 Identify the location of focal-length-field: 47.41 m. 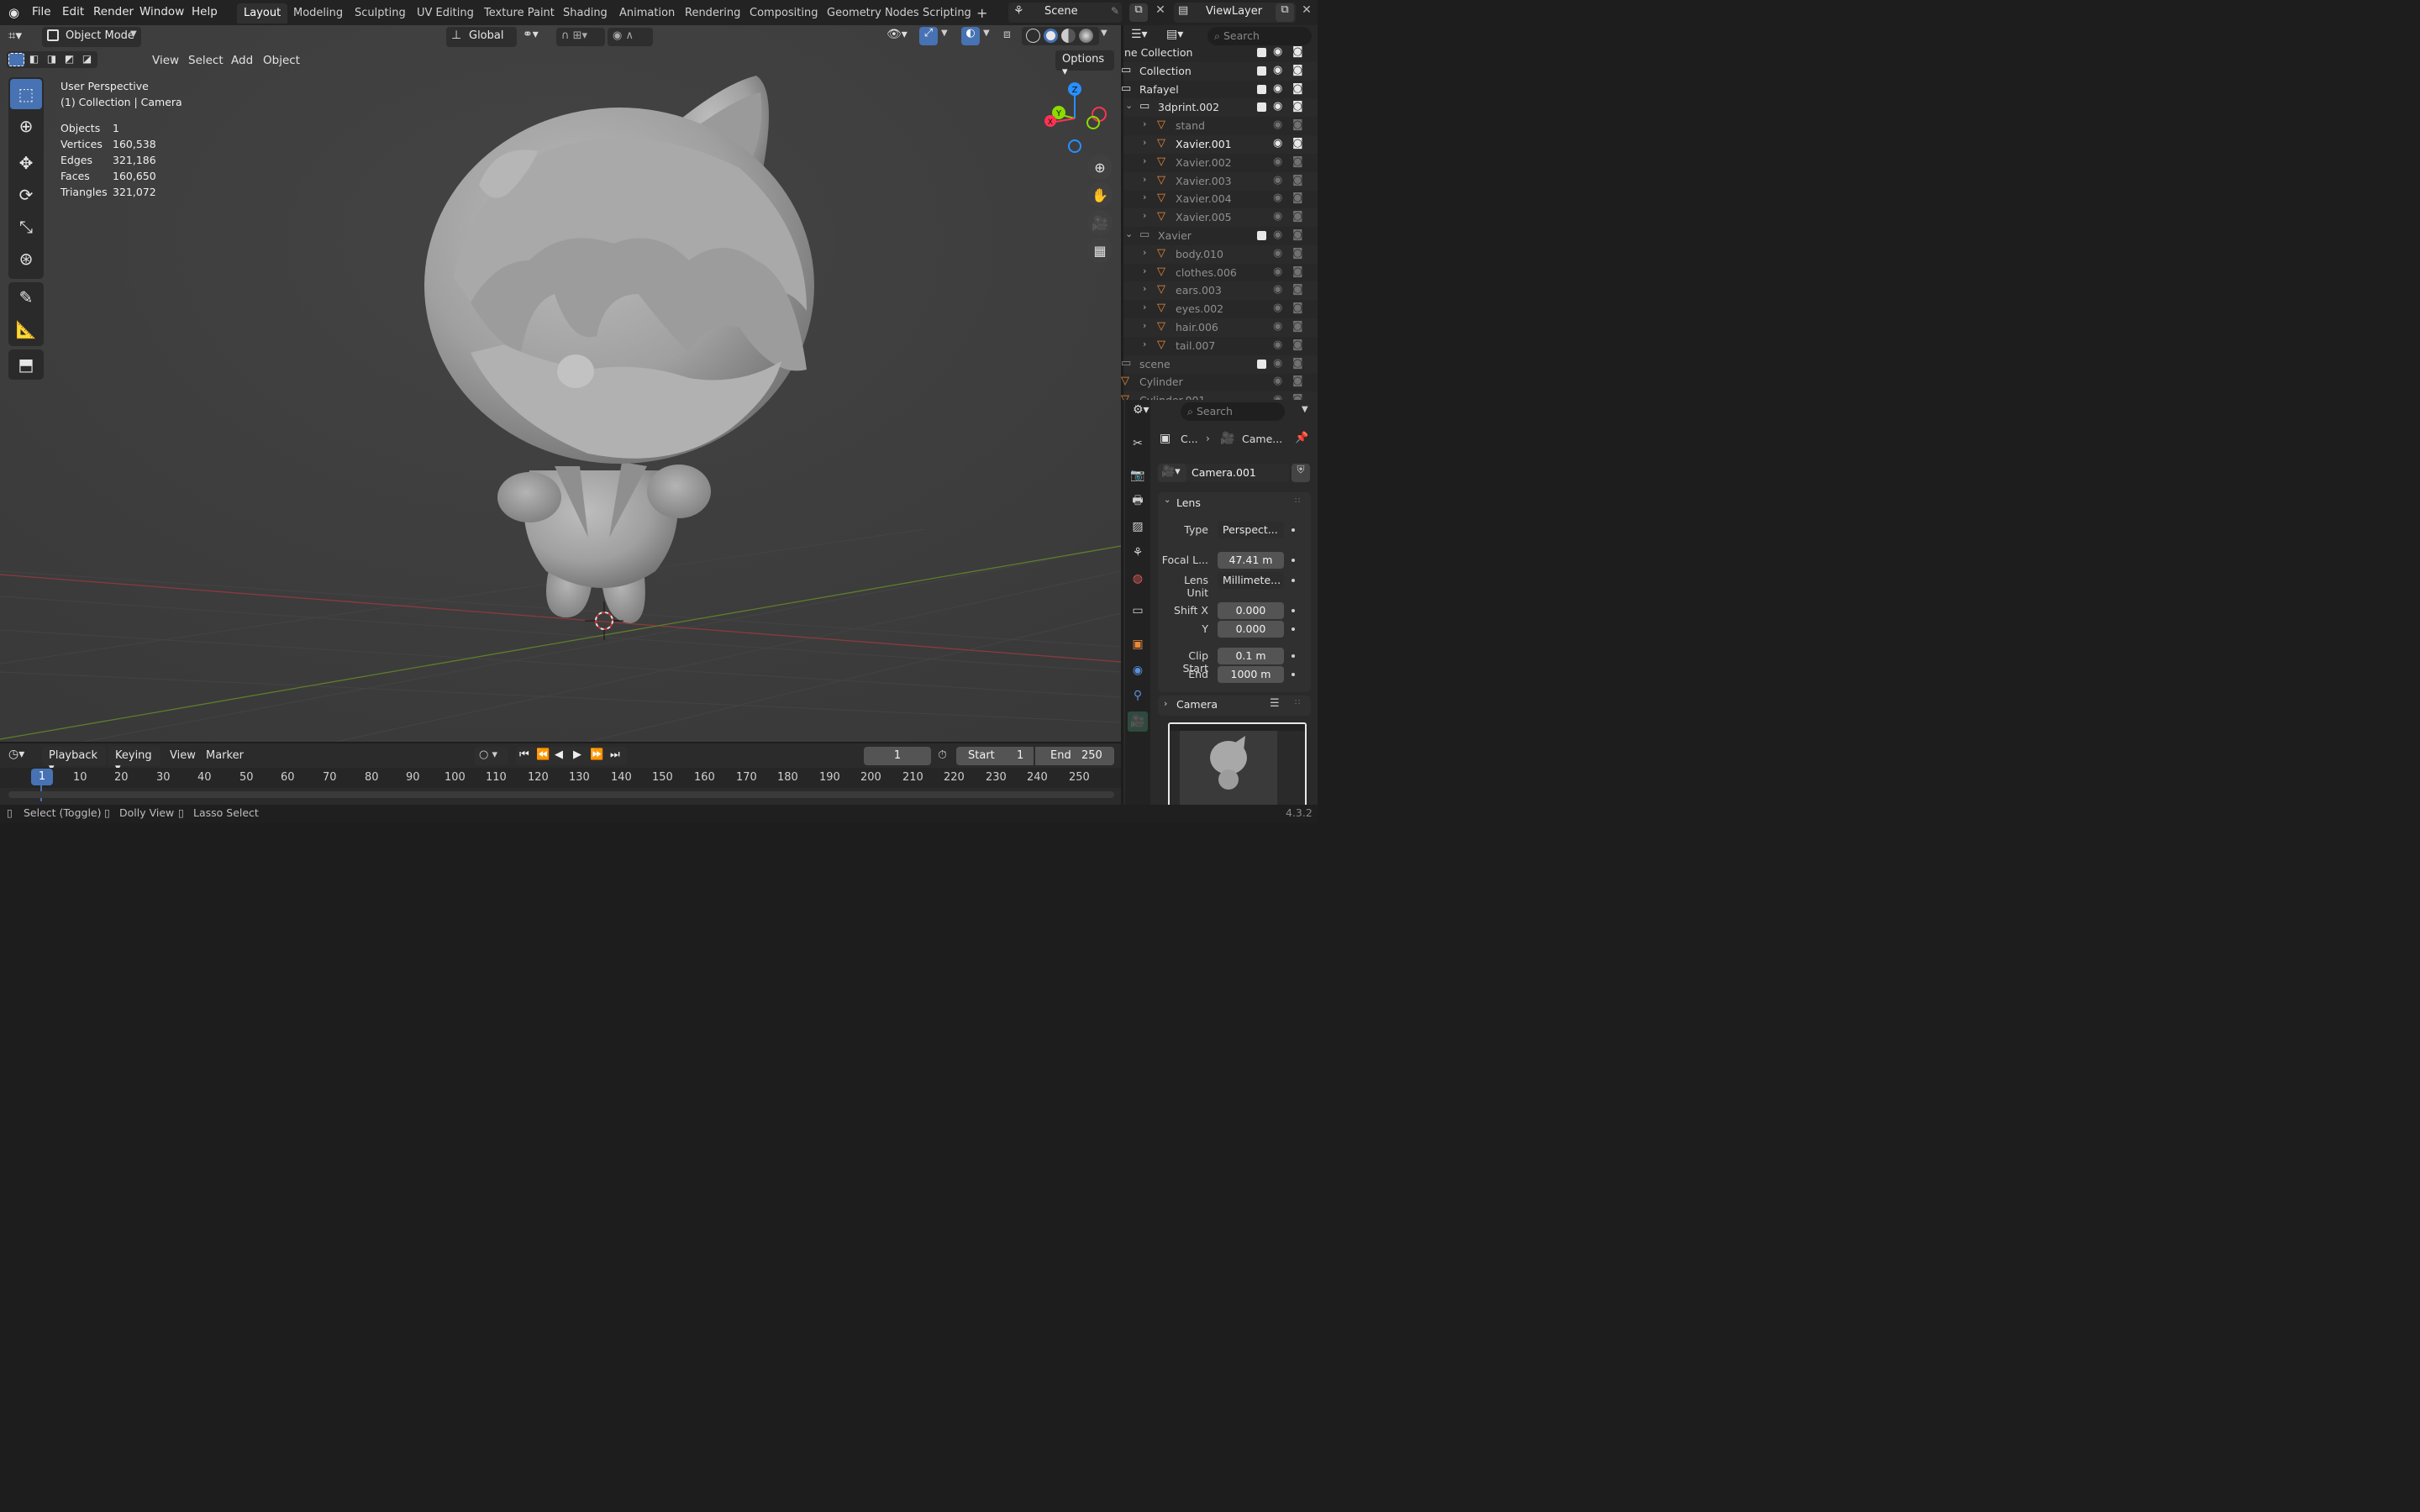
(1251, 560).